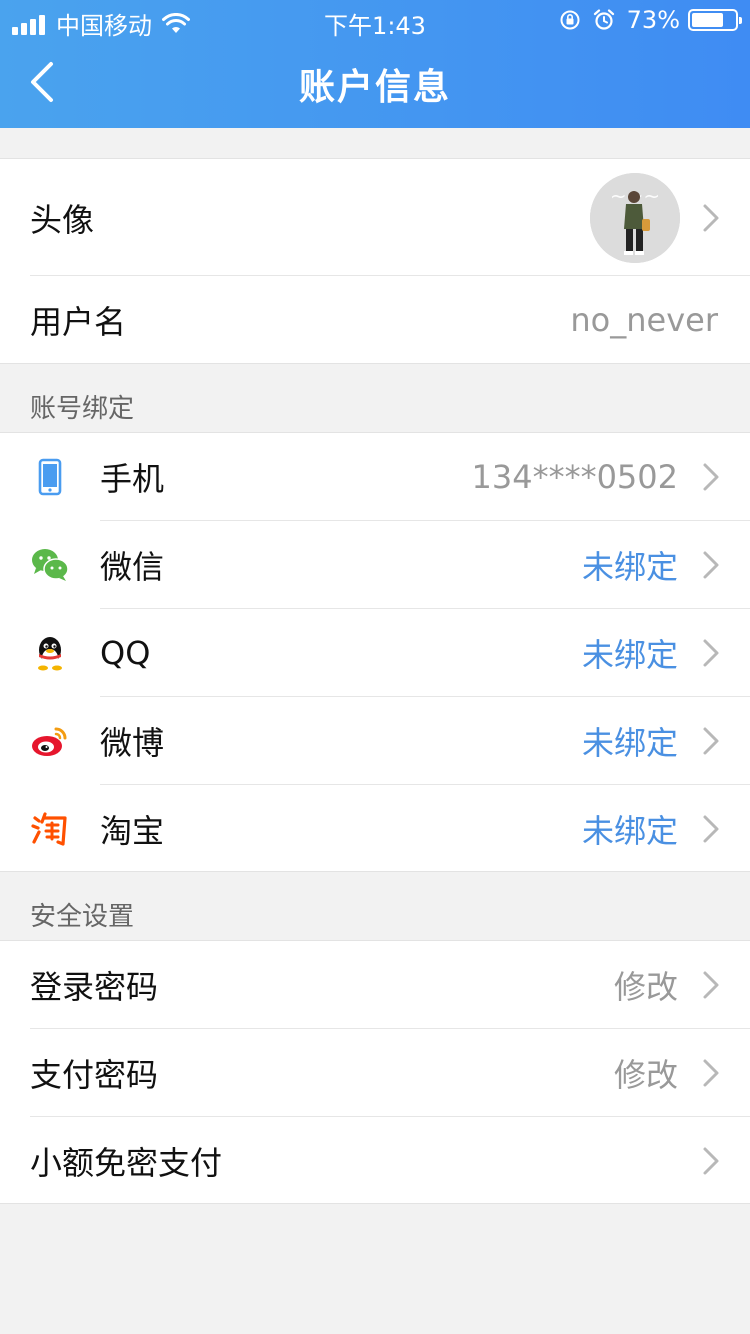 The image size is (750, 1334). Describe the element at coordinates (653, 20) in the screenshot. I see `battery-percent: 73%` at that location.